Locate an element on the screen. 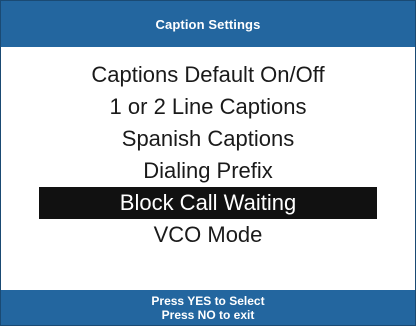  menu-item-label: Spanish Captions is located at coordinates (208, 138).